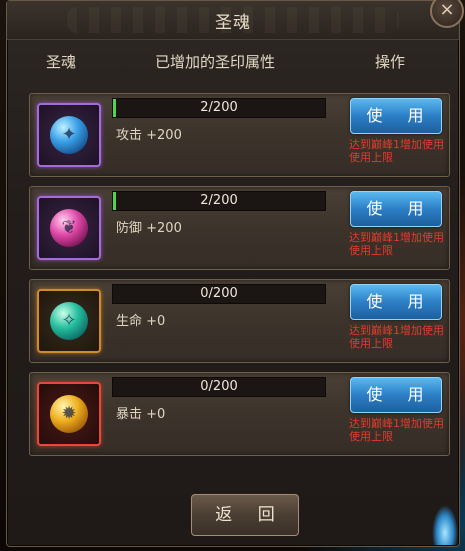  Describe the element at coordinates (149, 135) in the screenshot. I see `attribute-text: 攻击 +200` at that location.